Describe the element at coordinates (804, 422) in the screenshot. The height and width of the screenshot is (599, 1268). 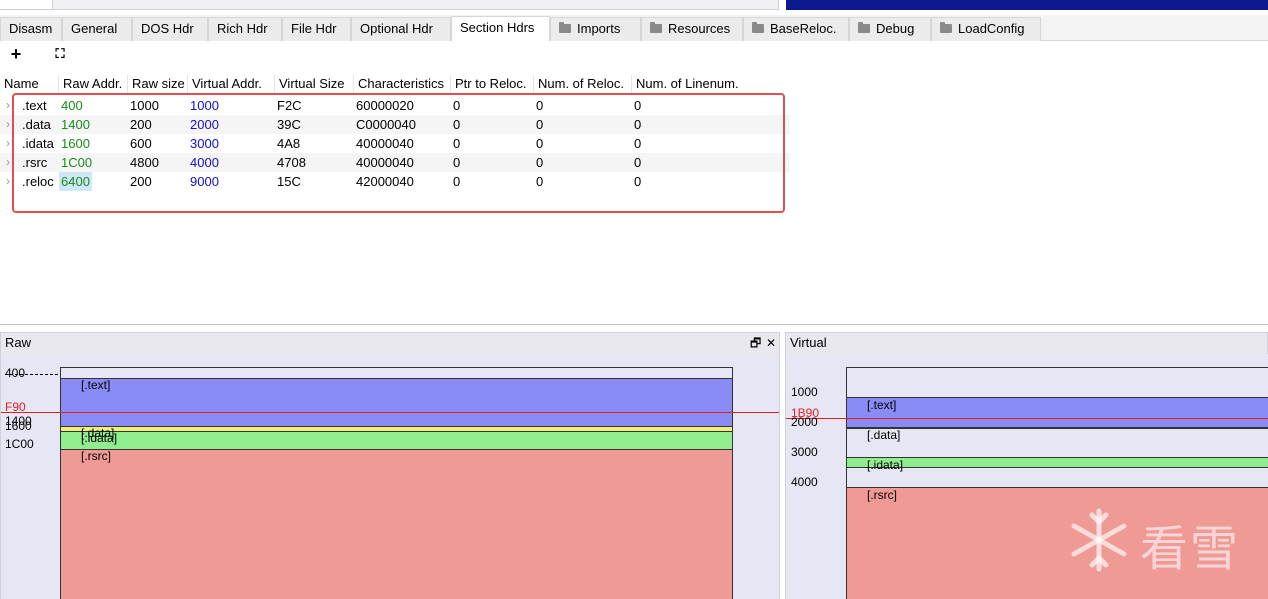
I see `virtual-axis-label: 2000` at that location.